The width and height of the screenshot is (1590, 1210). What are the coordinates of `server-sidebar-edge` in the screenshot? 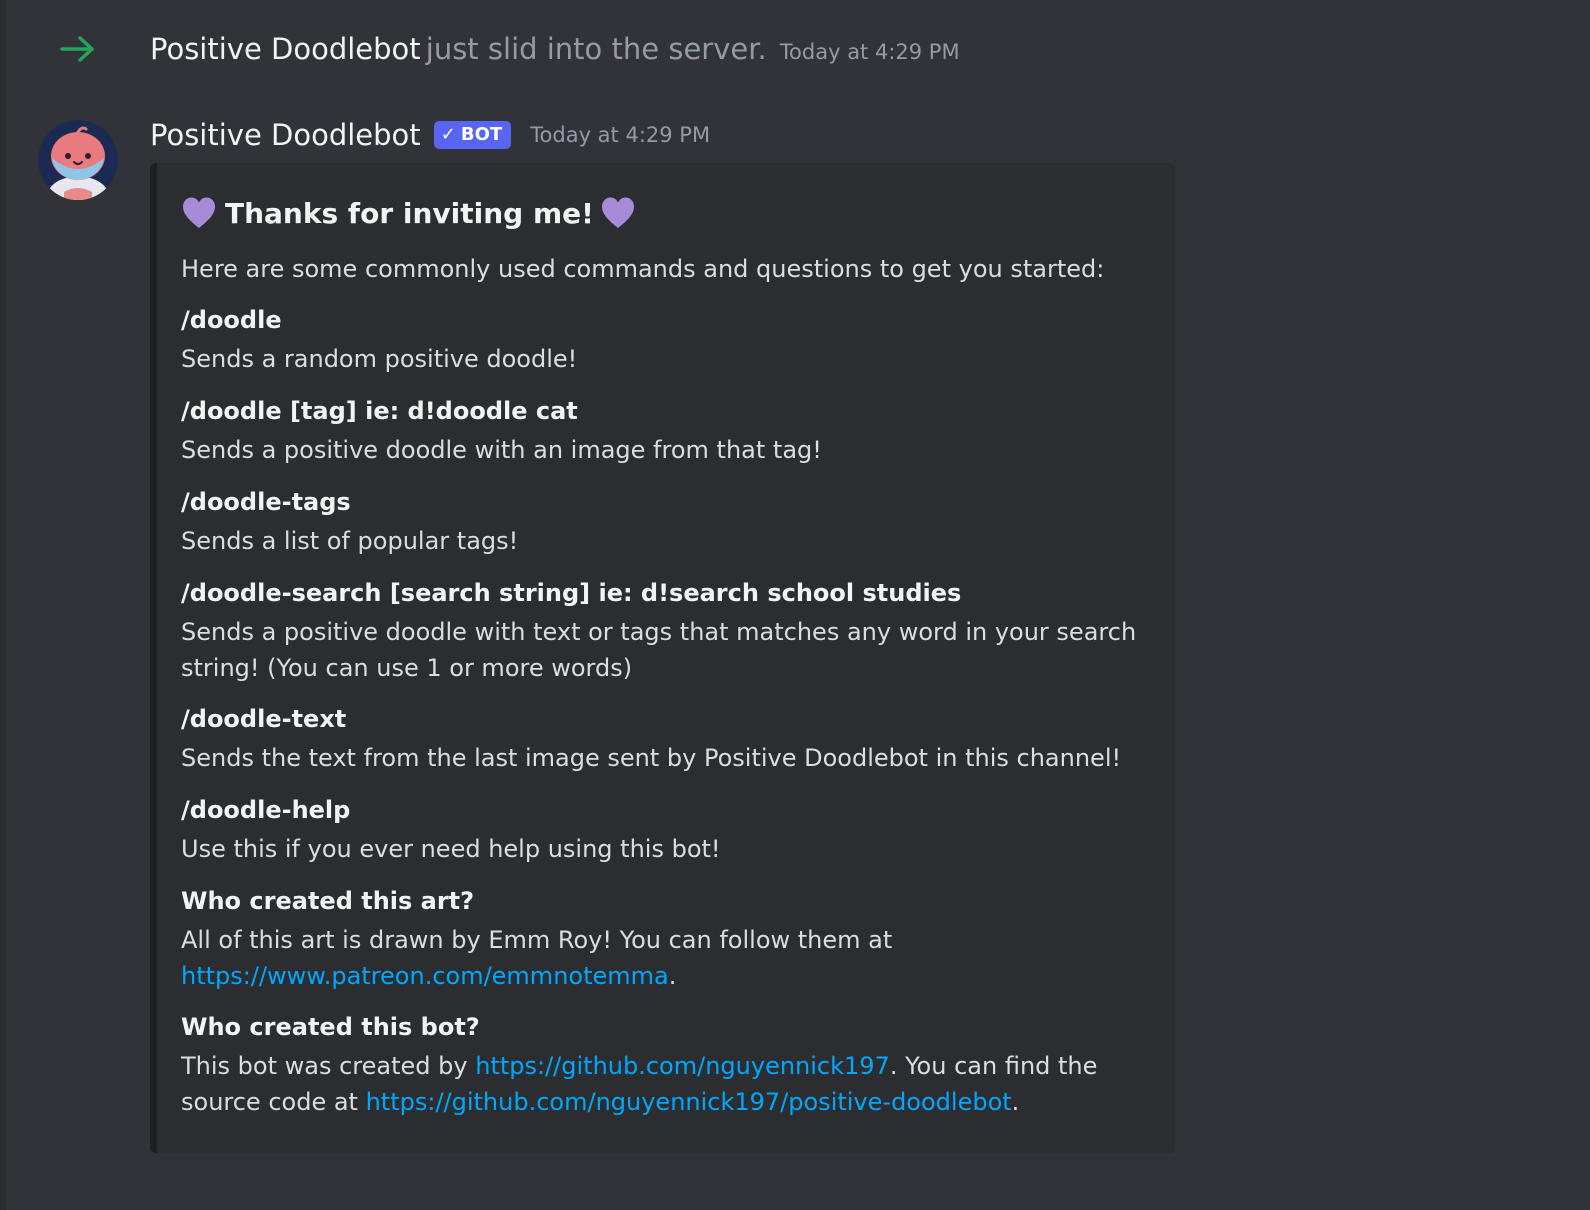 It's located at (3, 605).